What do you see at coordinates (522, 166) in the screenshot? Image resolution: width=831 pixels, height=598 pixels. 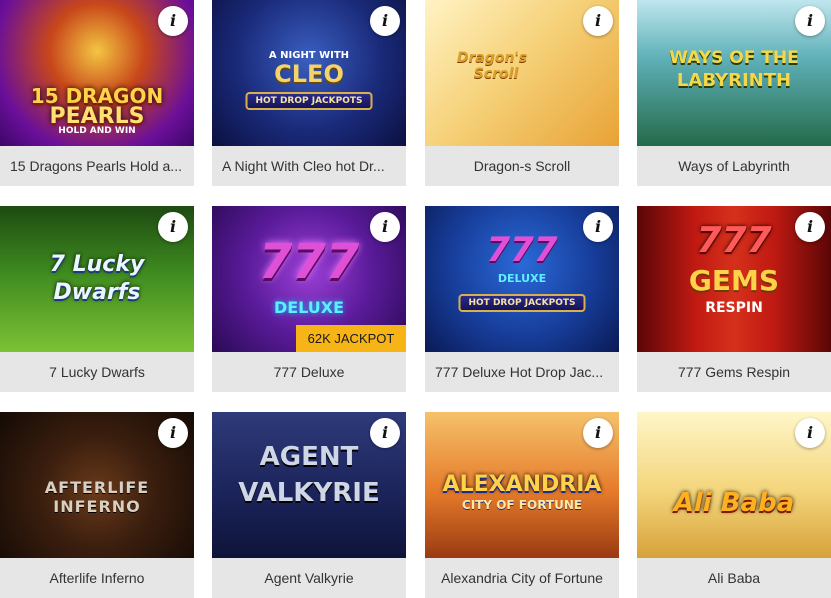 I see `game-title: Dragon-s Scroll` at bounding box center [522, 166].